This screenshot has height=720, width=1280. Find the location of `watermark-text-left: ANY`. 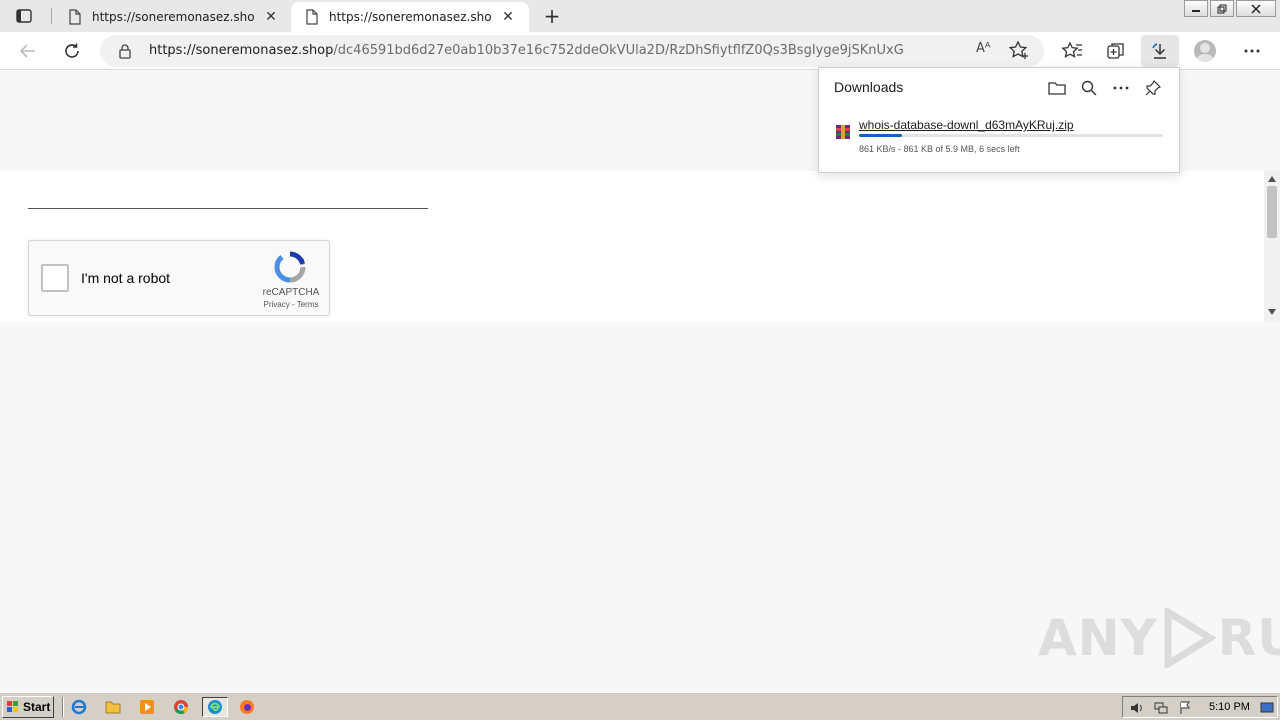

watermark-text-left: ANY is located at coordinates (1098, 638).